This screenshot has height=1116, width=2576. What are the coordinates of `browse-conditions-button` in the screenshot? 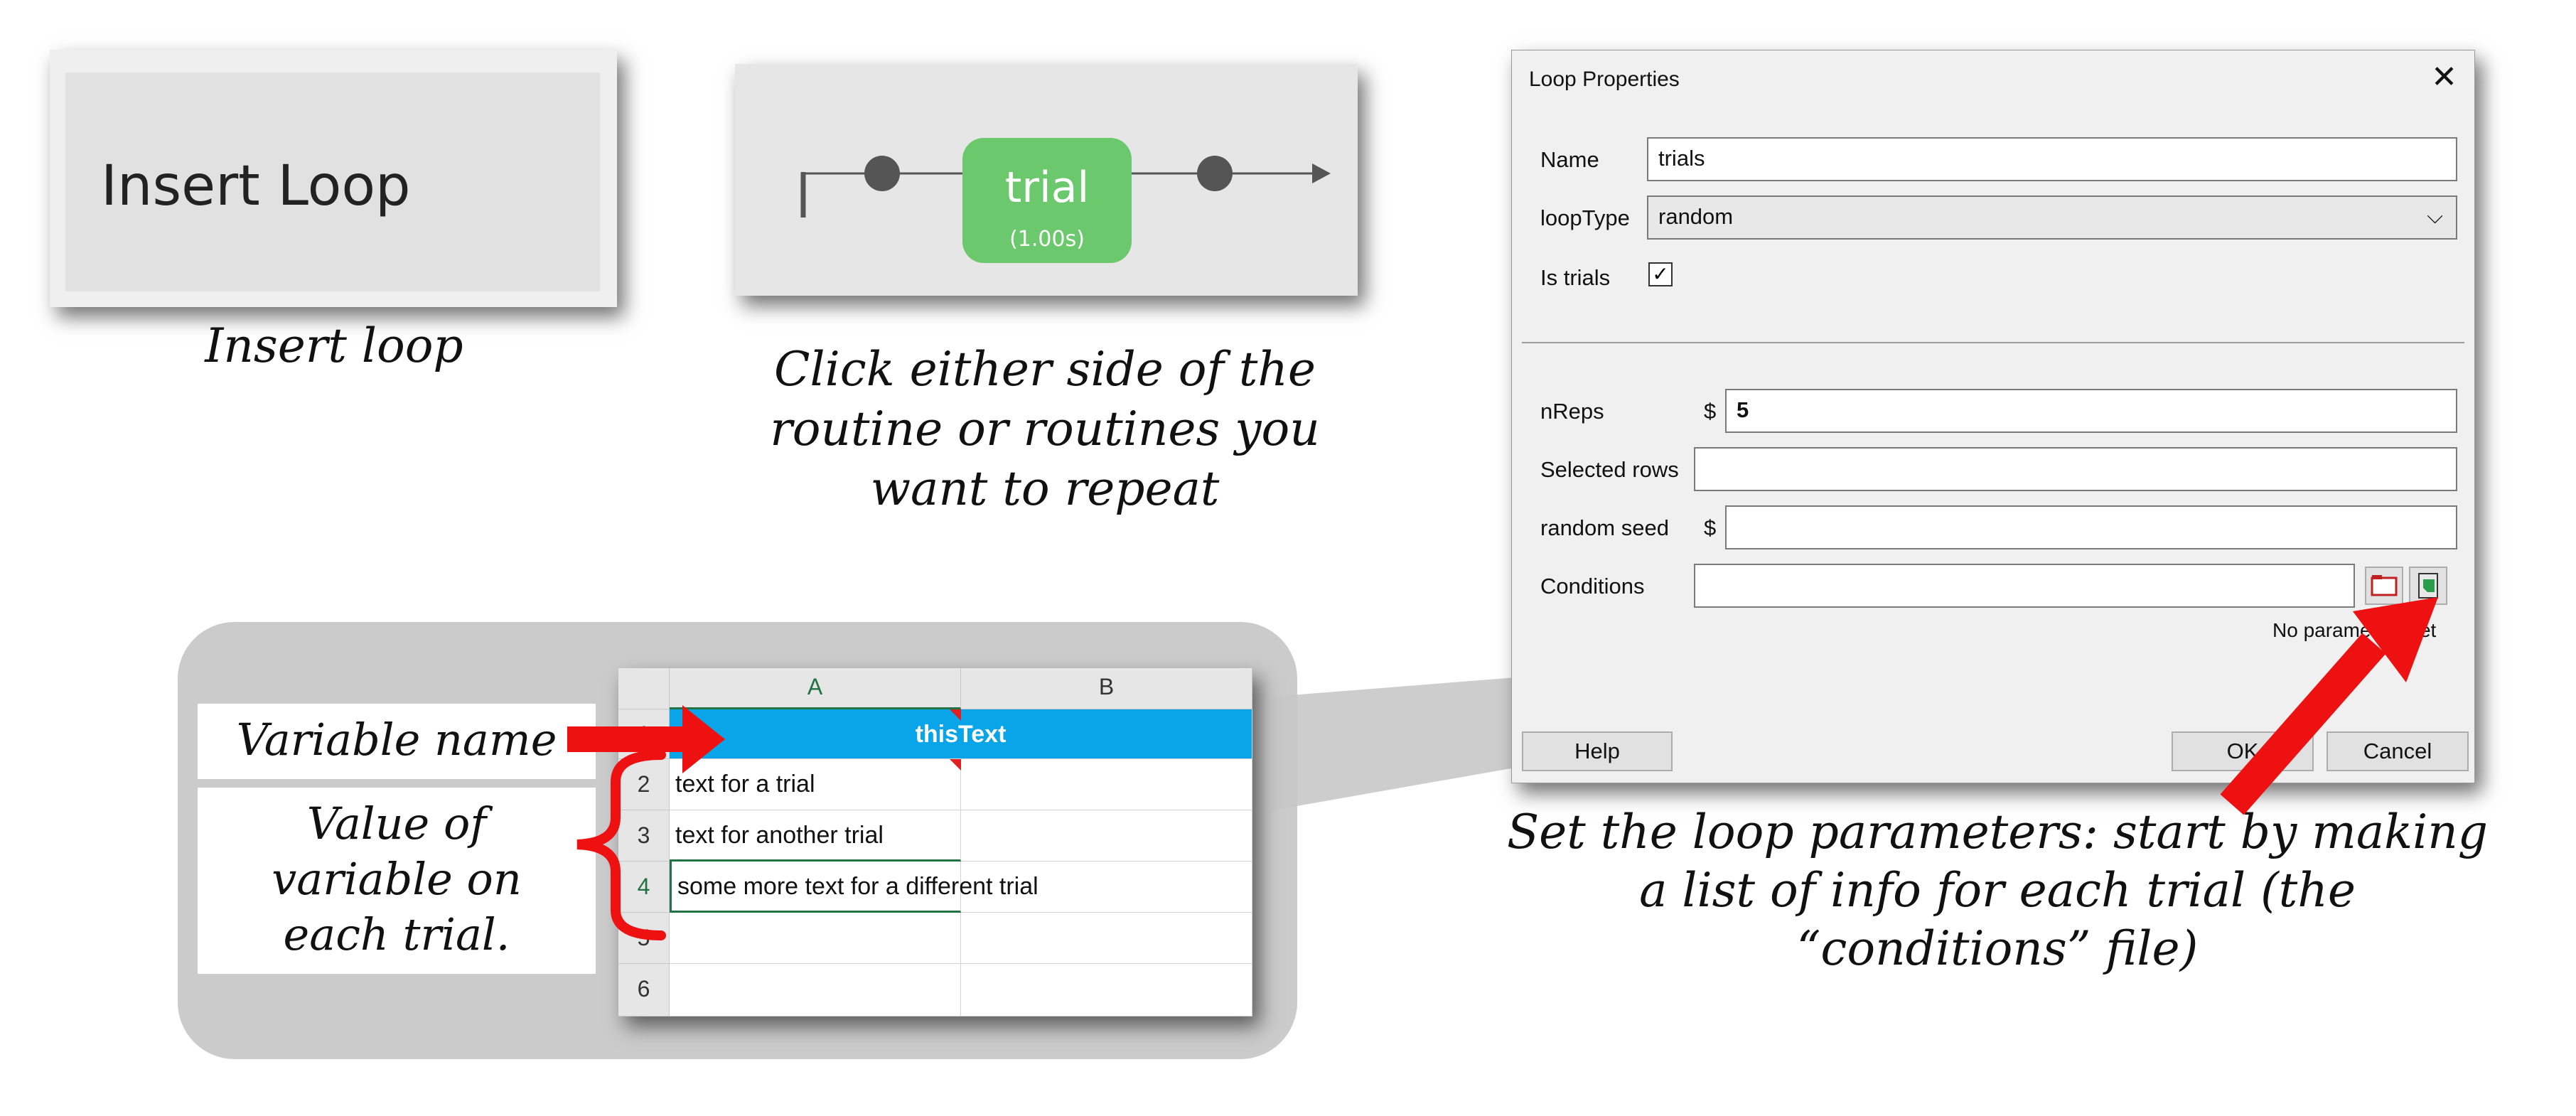 It's located at (2384, 586).